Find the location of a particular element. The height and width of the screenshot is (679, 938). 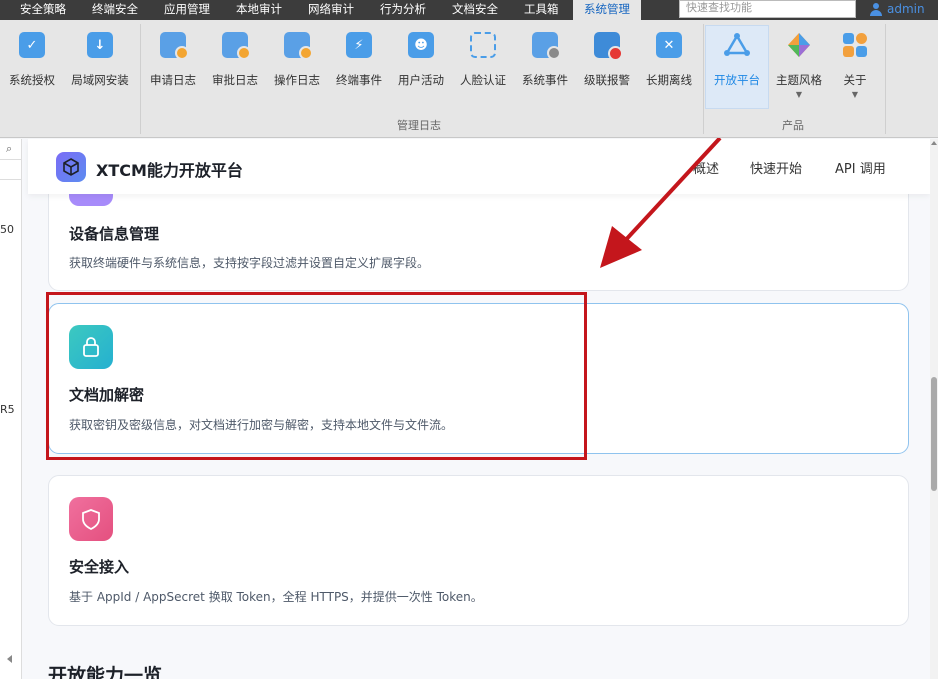

ribbon-open-platform-button: 开放平台 is located at coordinates (737, 67).